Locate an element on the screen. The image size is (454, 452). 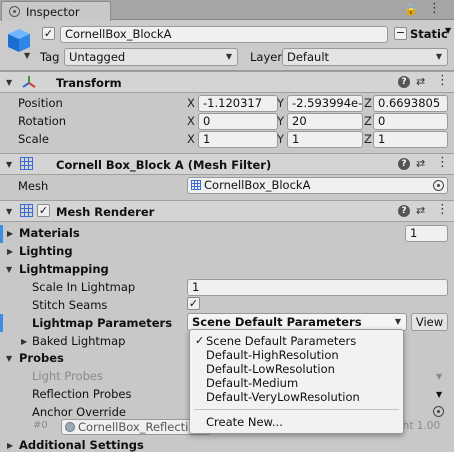
mesh-object-field: CornellBox_BlockA is located at coordinates (317, 185).